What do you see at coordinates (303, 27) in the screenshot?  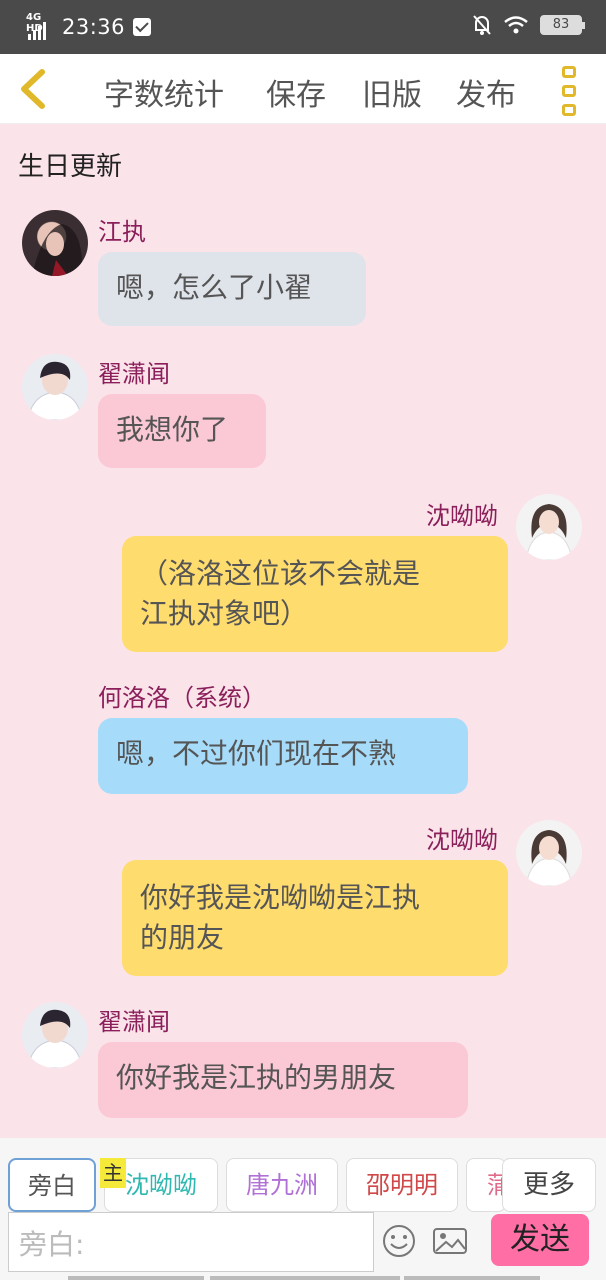 I see `status-bar: 4G HD 23:36 83` at bounding box center [303, 27].